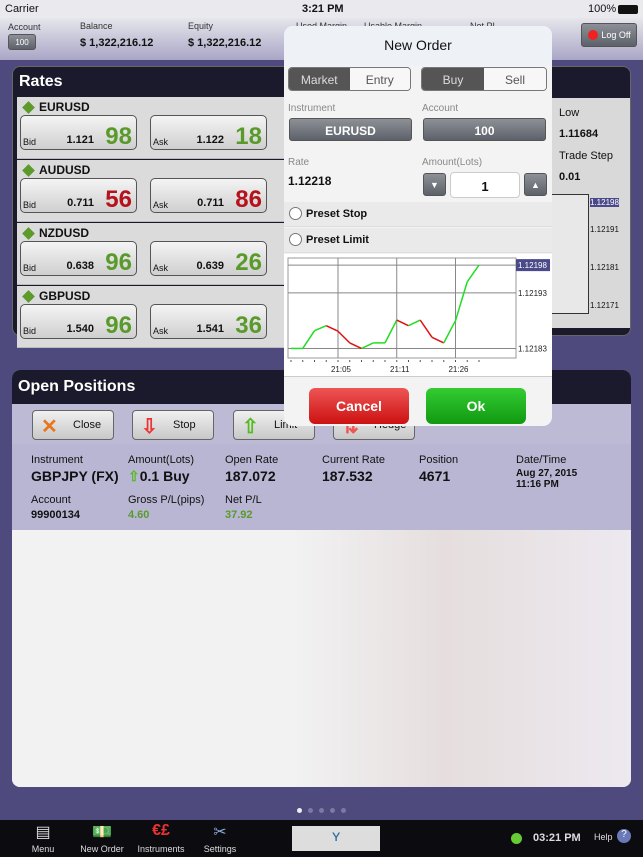 The width and height of the screenshot is (643, 857). Describe the element at coordinates (557, 838) in the screenshot. I see `tab-clock: 03:21 PM` at that location.